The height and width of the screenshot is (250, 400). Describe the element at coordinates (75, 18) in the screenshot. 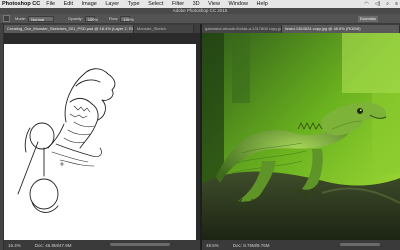

I see `opacity-label: Opacity:` at that location.